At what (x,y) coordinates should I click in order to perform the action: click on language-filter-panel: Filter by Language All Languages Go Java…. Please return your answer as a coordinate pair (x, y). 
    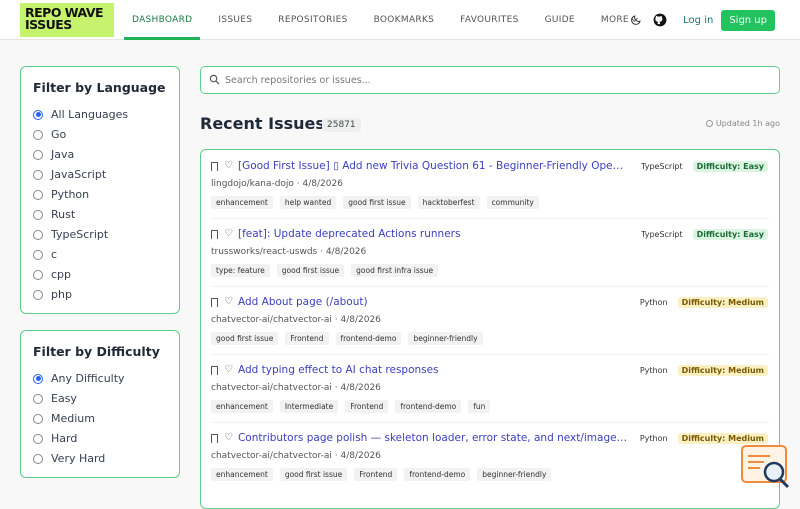
    Looking at the image, I should click on (100, 190).